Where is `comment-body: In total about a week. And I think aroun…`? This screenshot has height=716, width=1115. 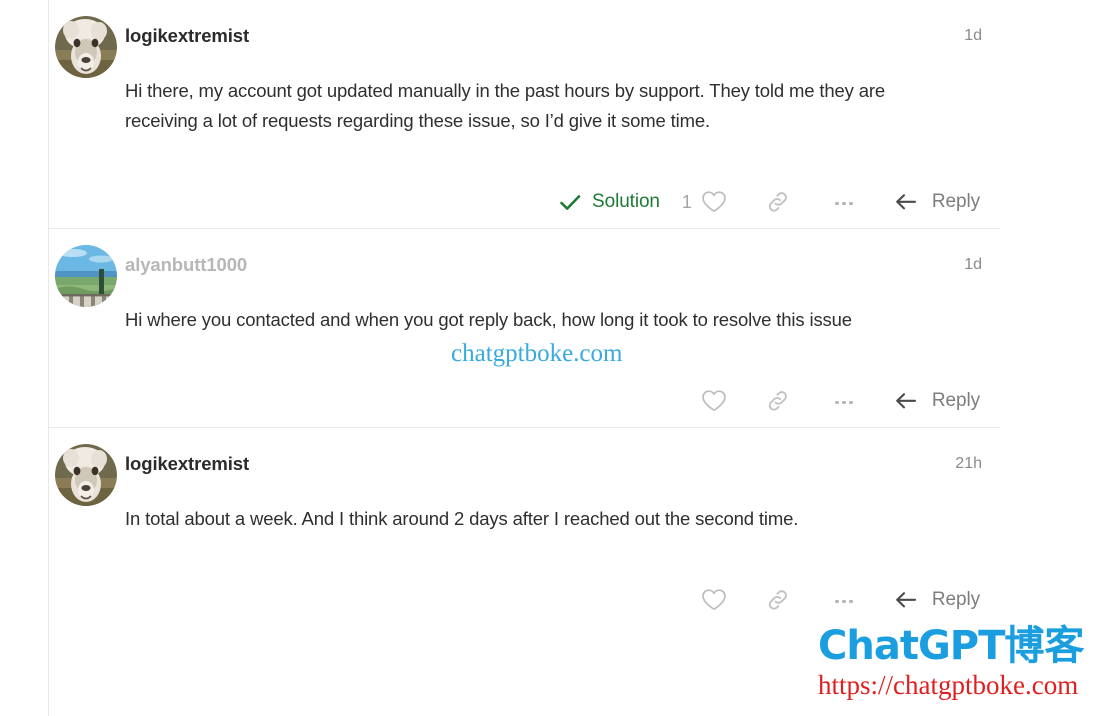
comment-body: In total about a week. And I think aroun… is located at coordinates (462, 518).